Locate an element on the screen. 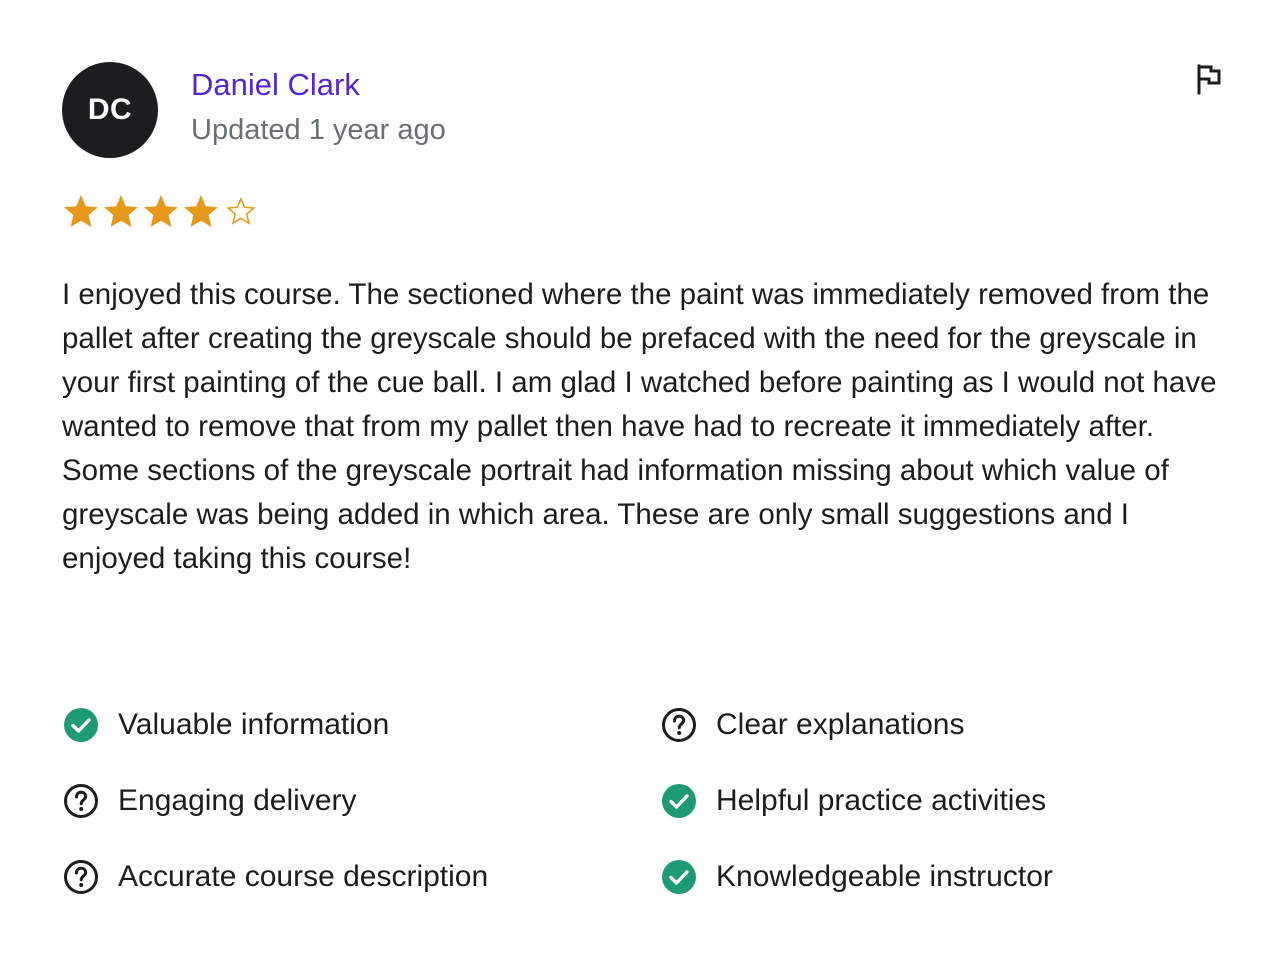 The height and width of the screenshot is (968, 1288). reviewer-name: Daniel Clark is located at coordinates (275, 85).